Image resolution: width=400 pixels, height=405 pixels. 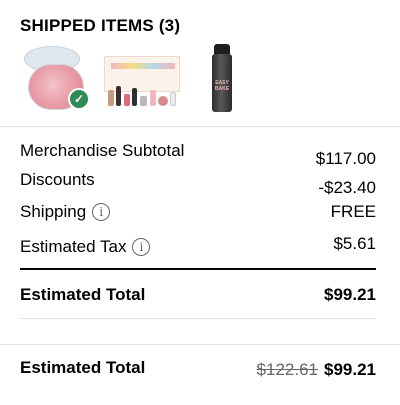 I want to click on footer-original-value: $122.61, so click(x=287, y=369).